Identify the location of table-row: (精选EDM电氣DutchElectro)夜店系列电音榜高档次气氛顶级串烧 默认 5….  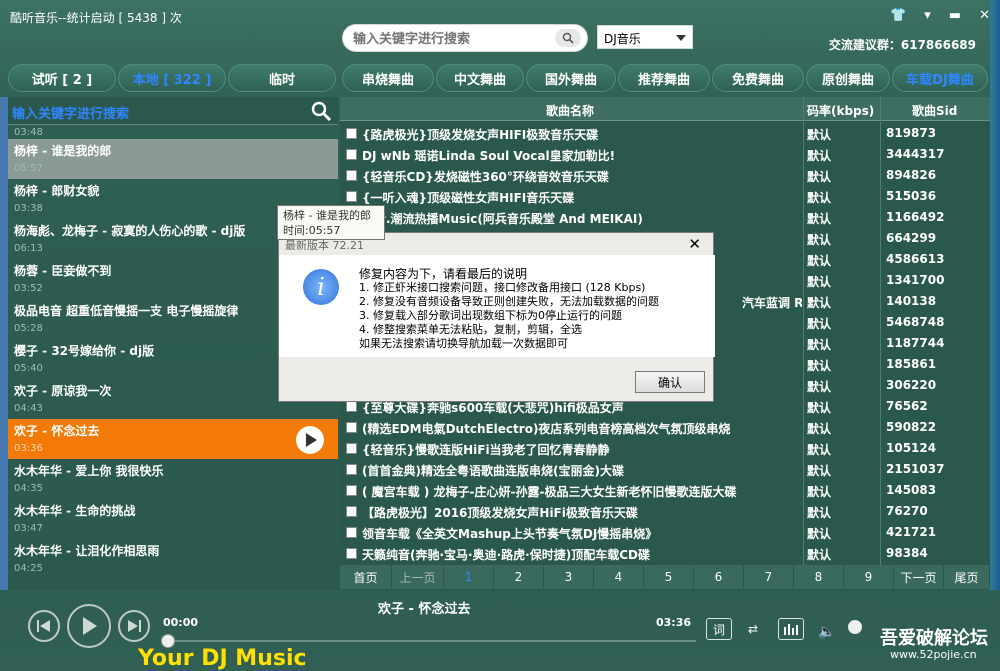
(665, 427).